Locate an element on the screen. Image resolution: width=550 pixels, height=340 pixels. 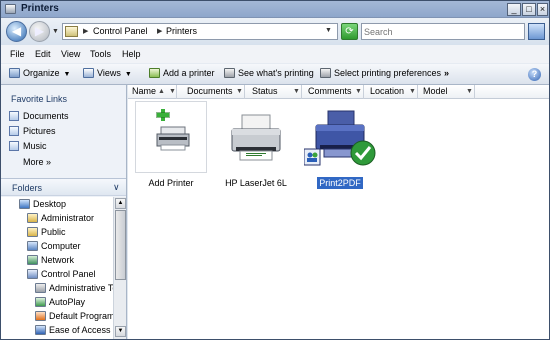
add-printer-small-icon is located at coordinates (154, 73).